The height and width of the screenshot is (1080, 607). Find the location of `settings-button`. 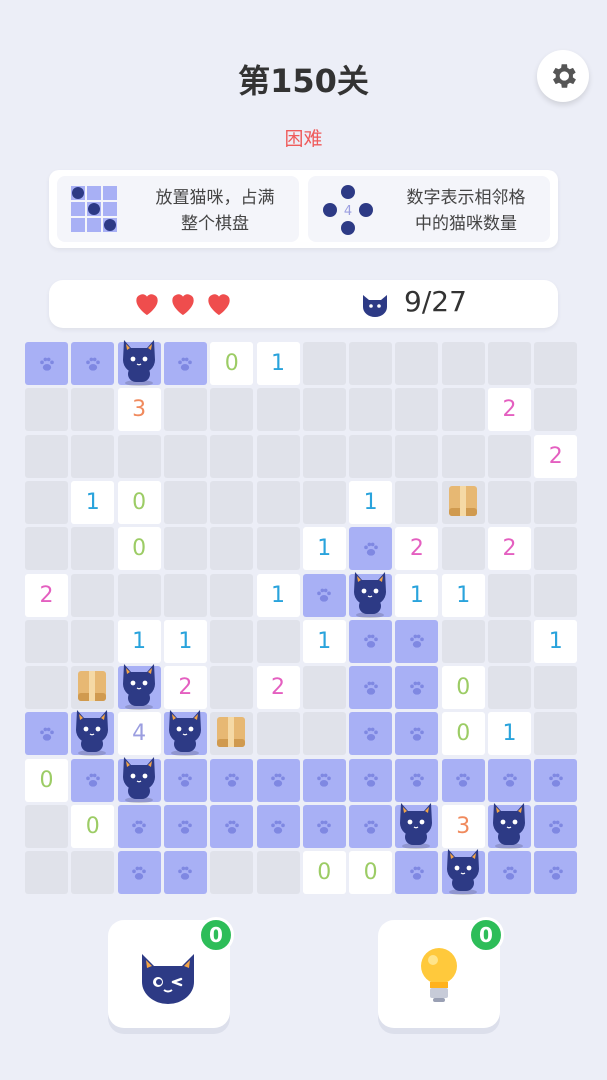

settings-button is located at coordinates (563, 76).